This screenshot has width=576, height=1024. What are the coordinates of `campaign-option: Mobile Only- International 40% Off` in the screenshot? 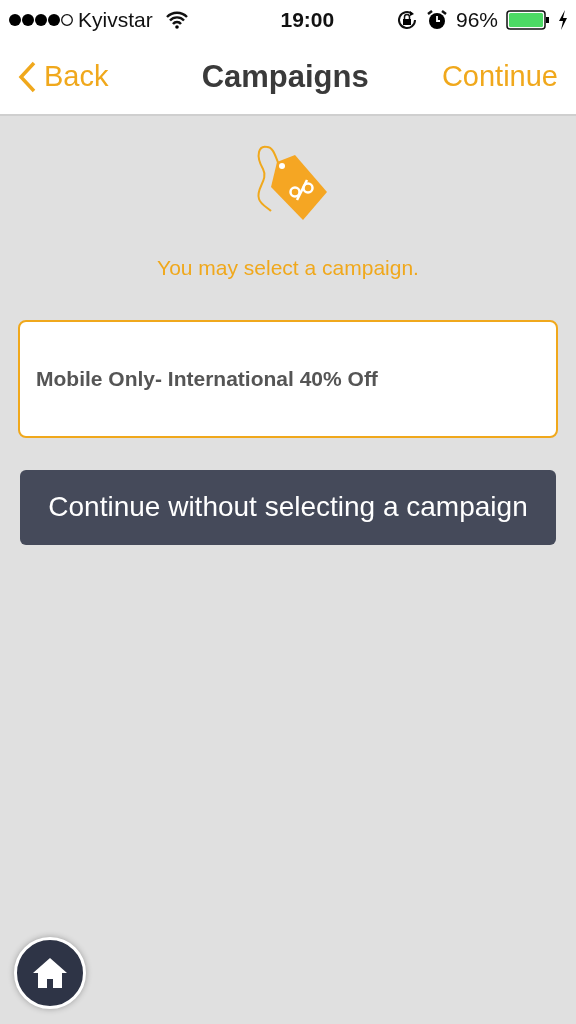 It's located at (288, 378).